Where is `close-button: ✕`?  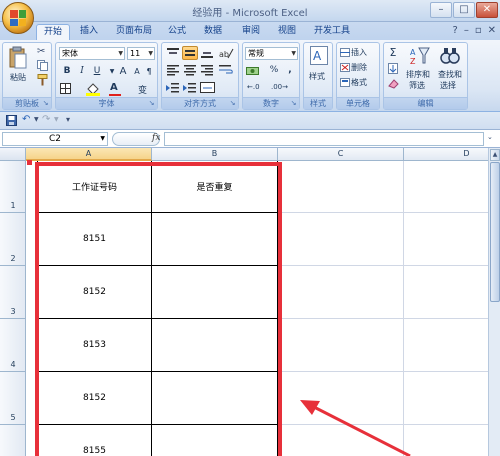 close-button: ✕ is located at coordinates (487, 10).